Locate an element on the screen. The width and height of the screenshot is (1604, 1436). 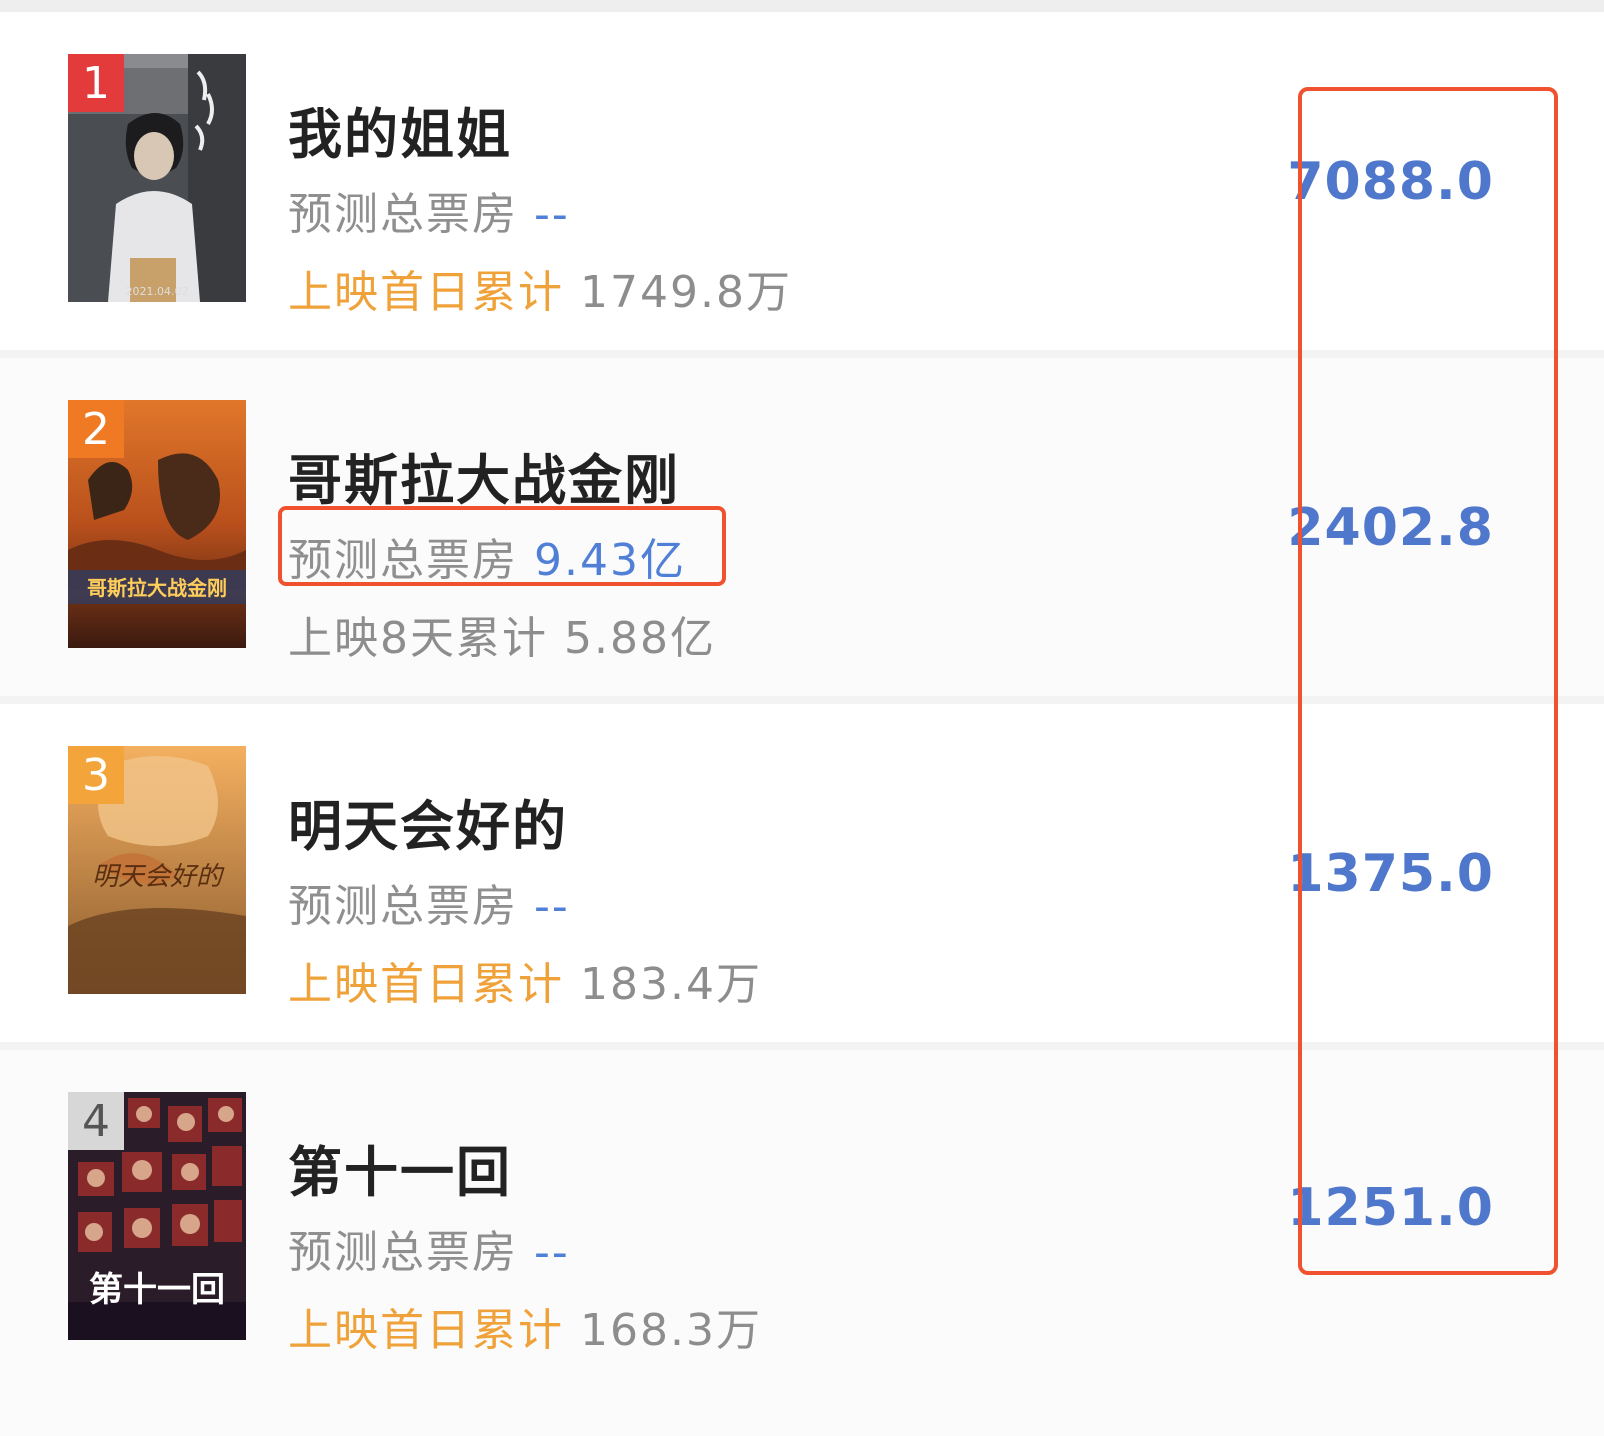
poster-caption: 2021.04.02 is located at coordinates (157, 291).